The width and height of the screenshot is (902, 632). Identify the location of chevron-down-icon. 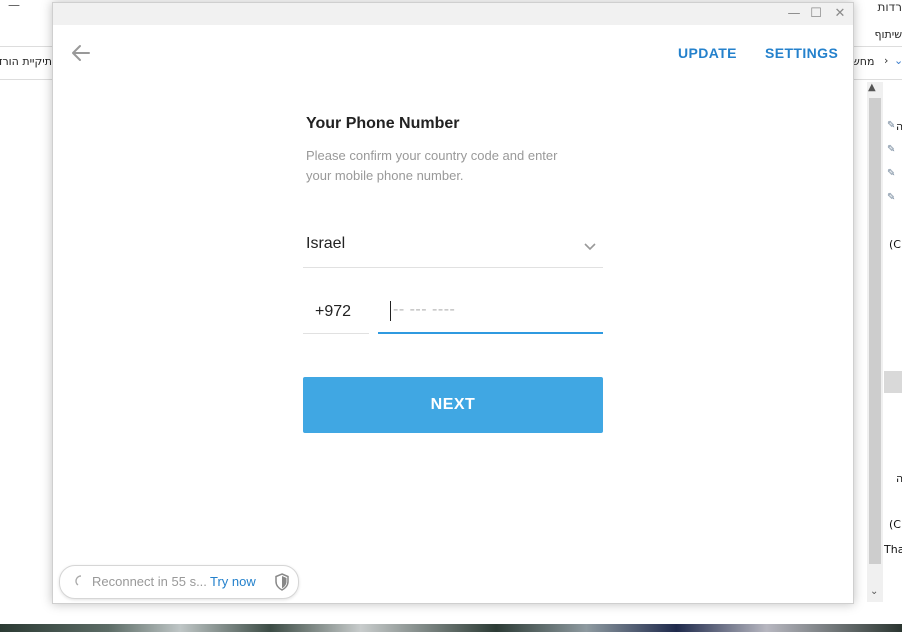
(590, 247).